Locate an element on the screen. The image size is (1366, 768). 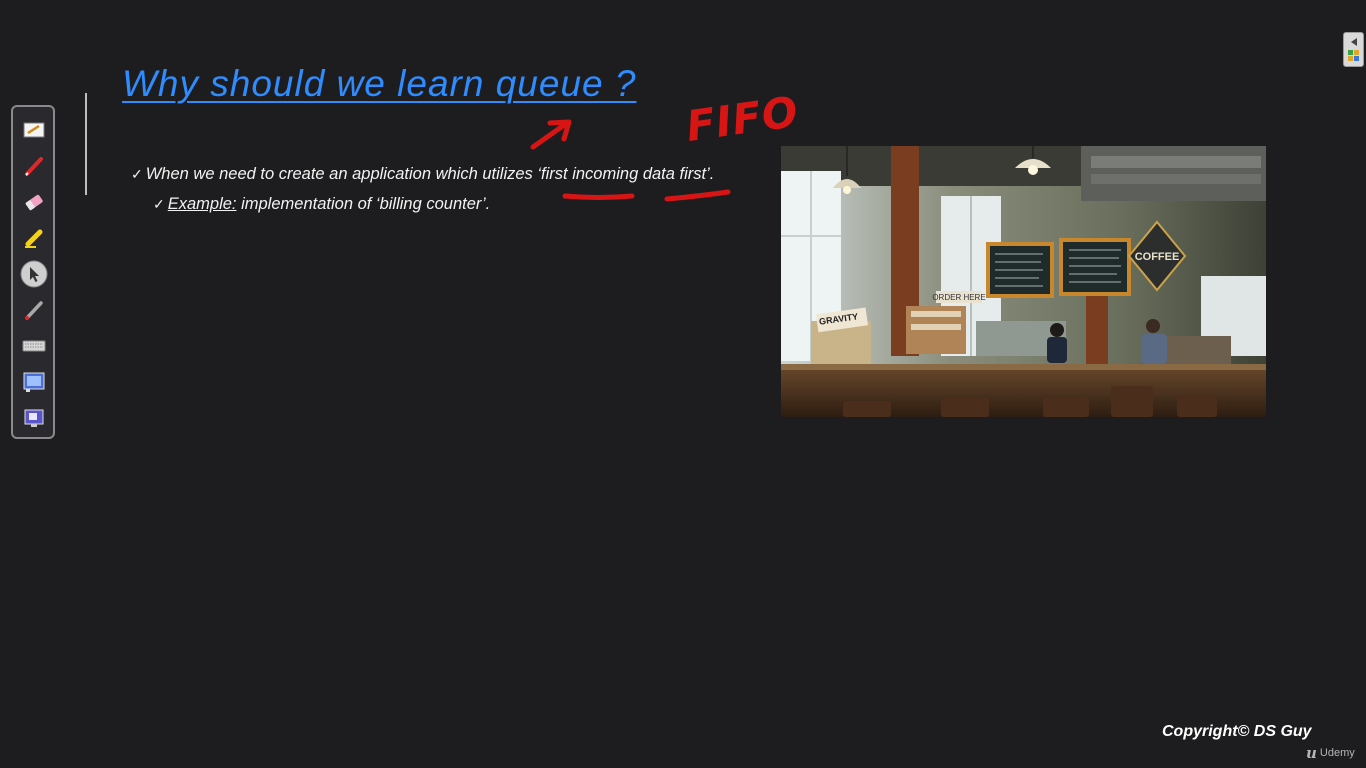
ink-handwritten-fifo: FIFO is located at coordinates (742, 118).